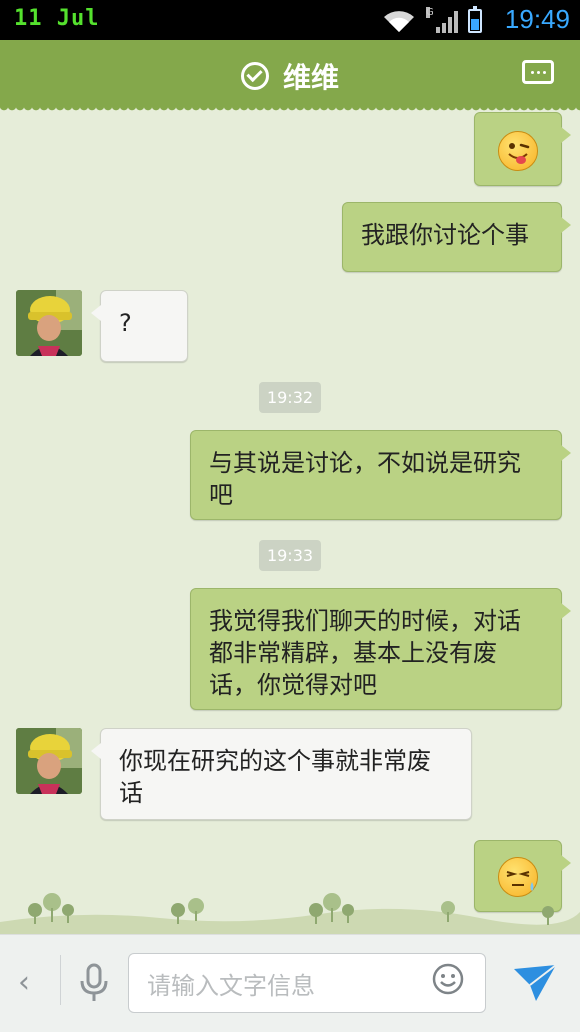 This screenshot has height=1032, width=580. What do you see at coordinates (57, 18) in the screenshot?
I see `status-date: 11 Jul` at bounding box center [57, 18].